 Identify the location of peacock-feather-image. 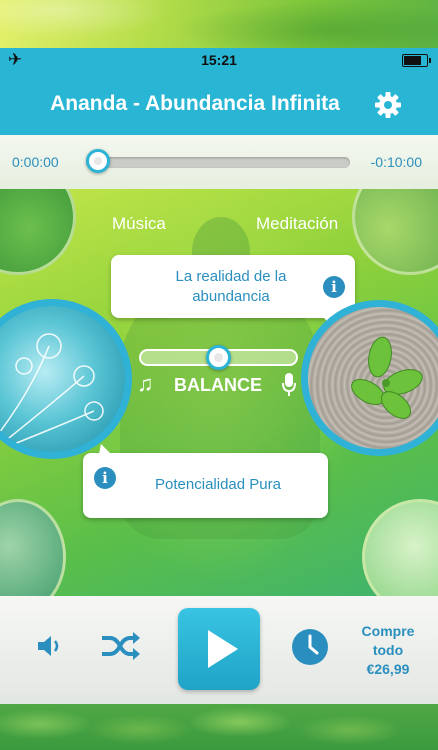
(33, 547).